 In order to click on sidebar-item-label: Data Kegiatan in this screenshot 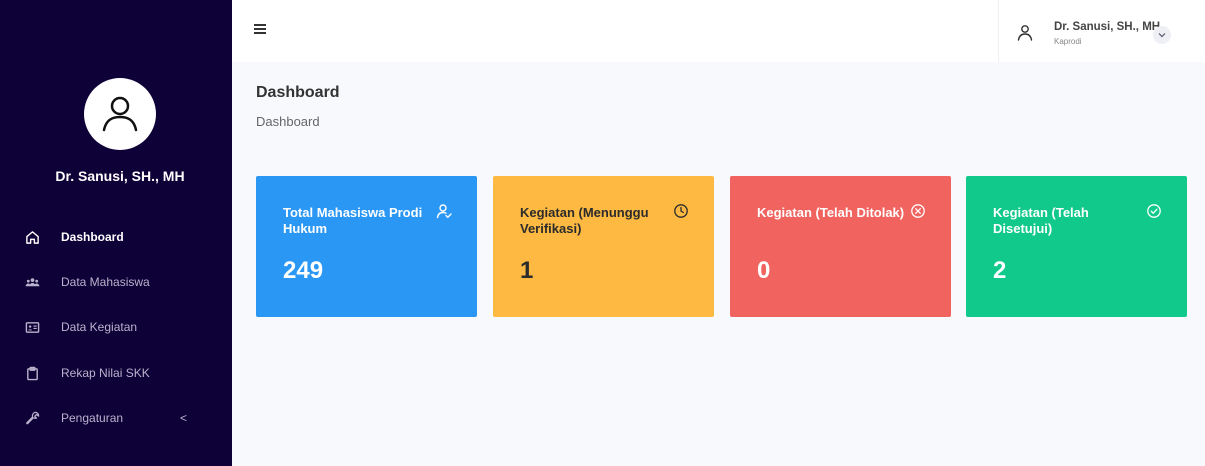, I will do `click(99, 327)`.